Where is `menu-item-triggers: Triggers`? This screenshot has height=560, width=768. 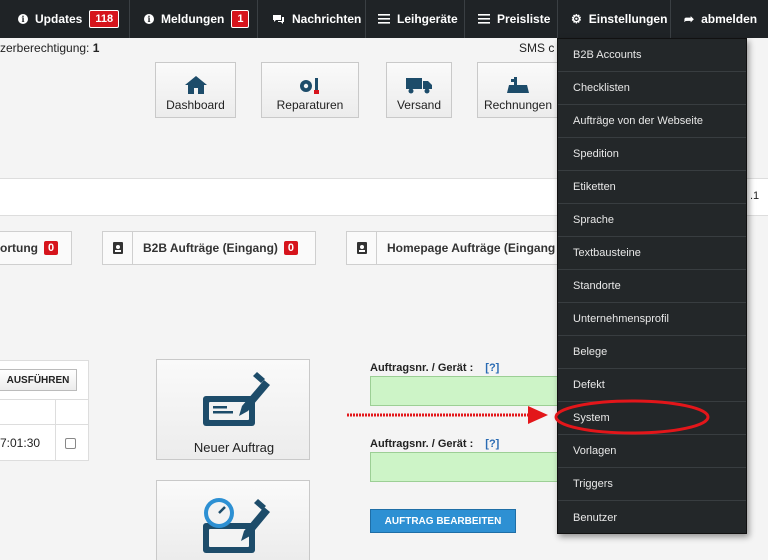
menu-item-triggers: Triggers is located at coordinates (652, 484).